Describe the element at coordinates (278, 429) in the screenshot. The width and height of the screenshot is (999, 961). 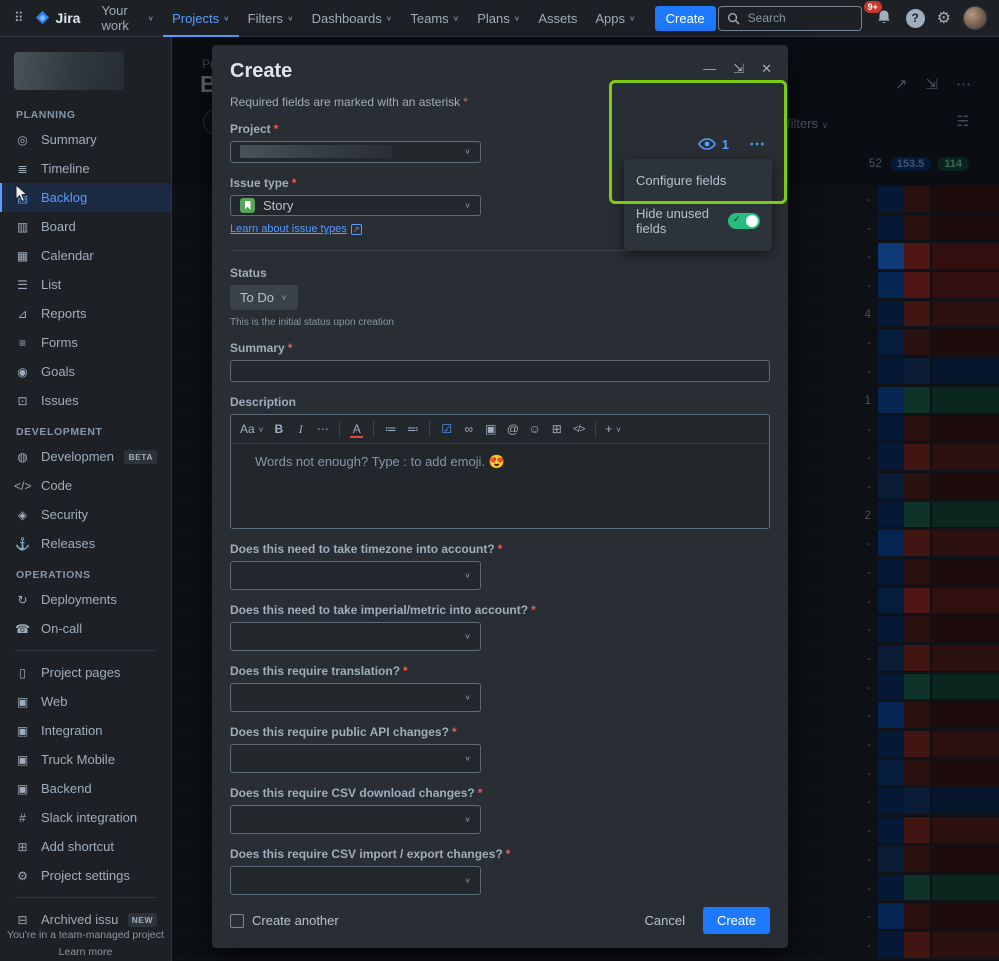
I see `bold-icon: B` at that location.